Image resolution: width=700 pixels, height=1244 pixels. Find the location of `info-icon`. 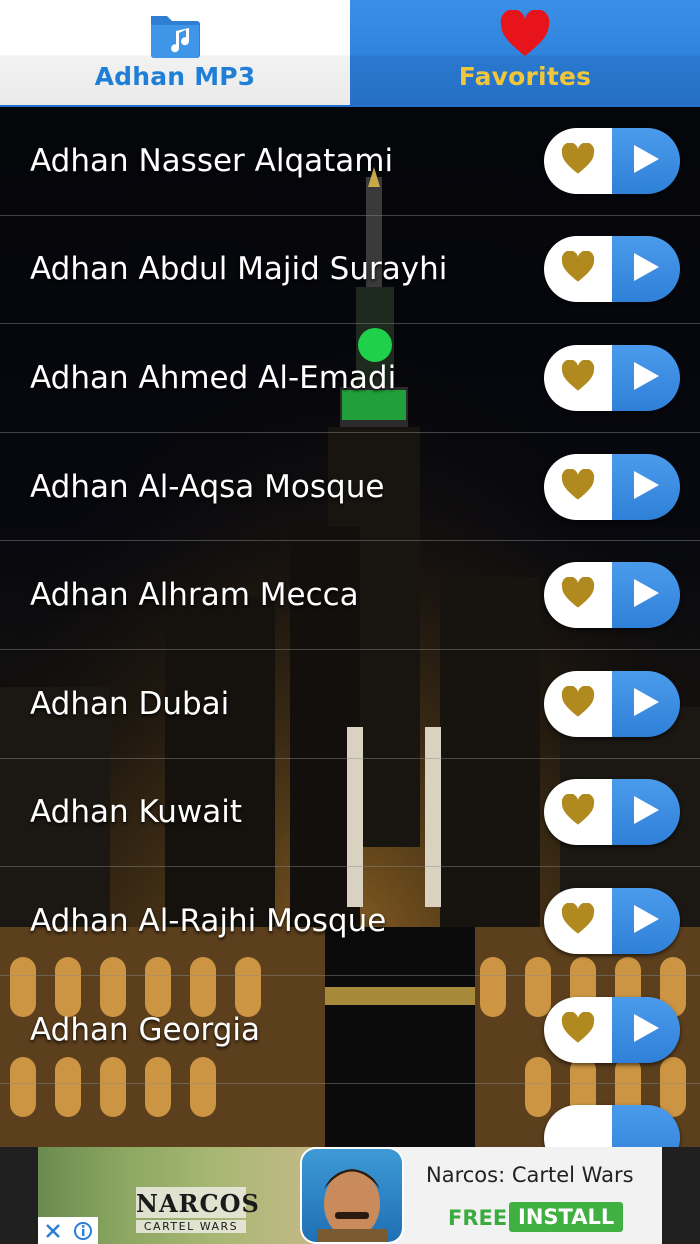

info-icon is located at coordinates (83, 1230).